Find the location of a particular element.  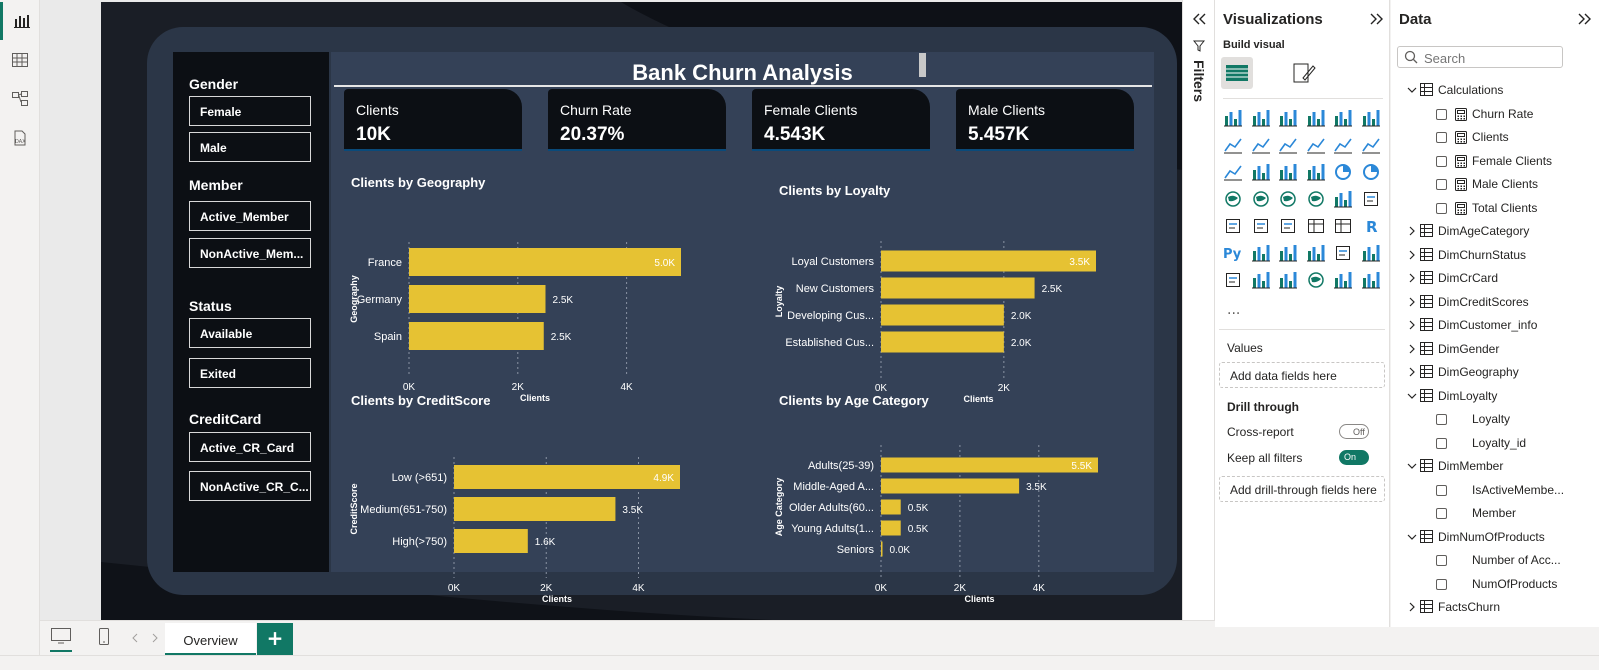

map-icon is located at coordinates (1262, 200).